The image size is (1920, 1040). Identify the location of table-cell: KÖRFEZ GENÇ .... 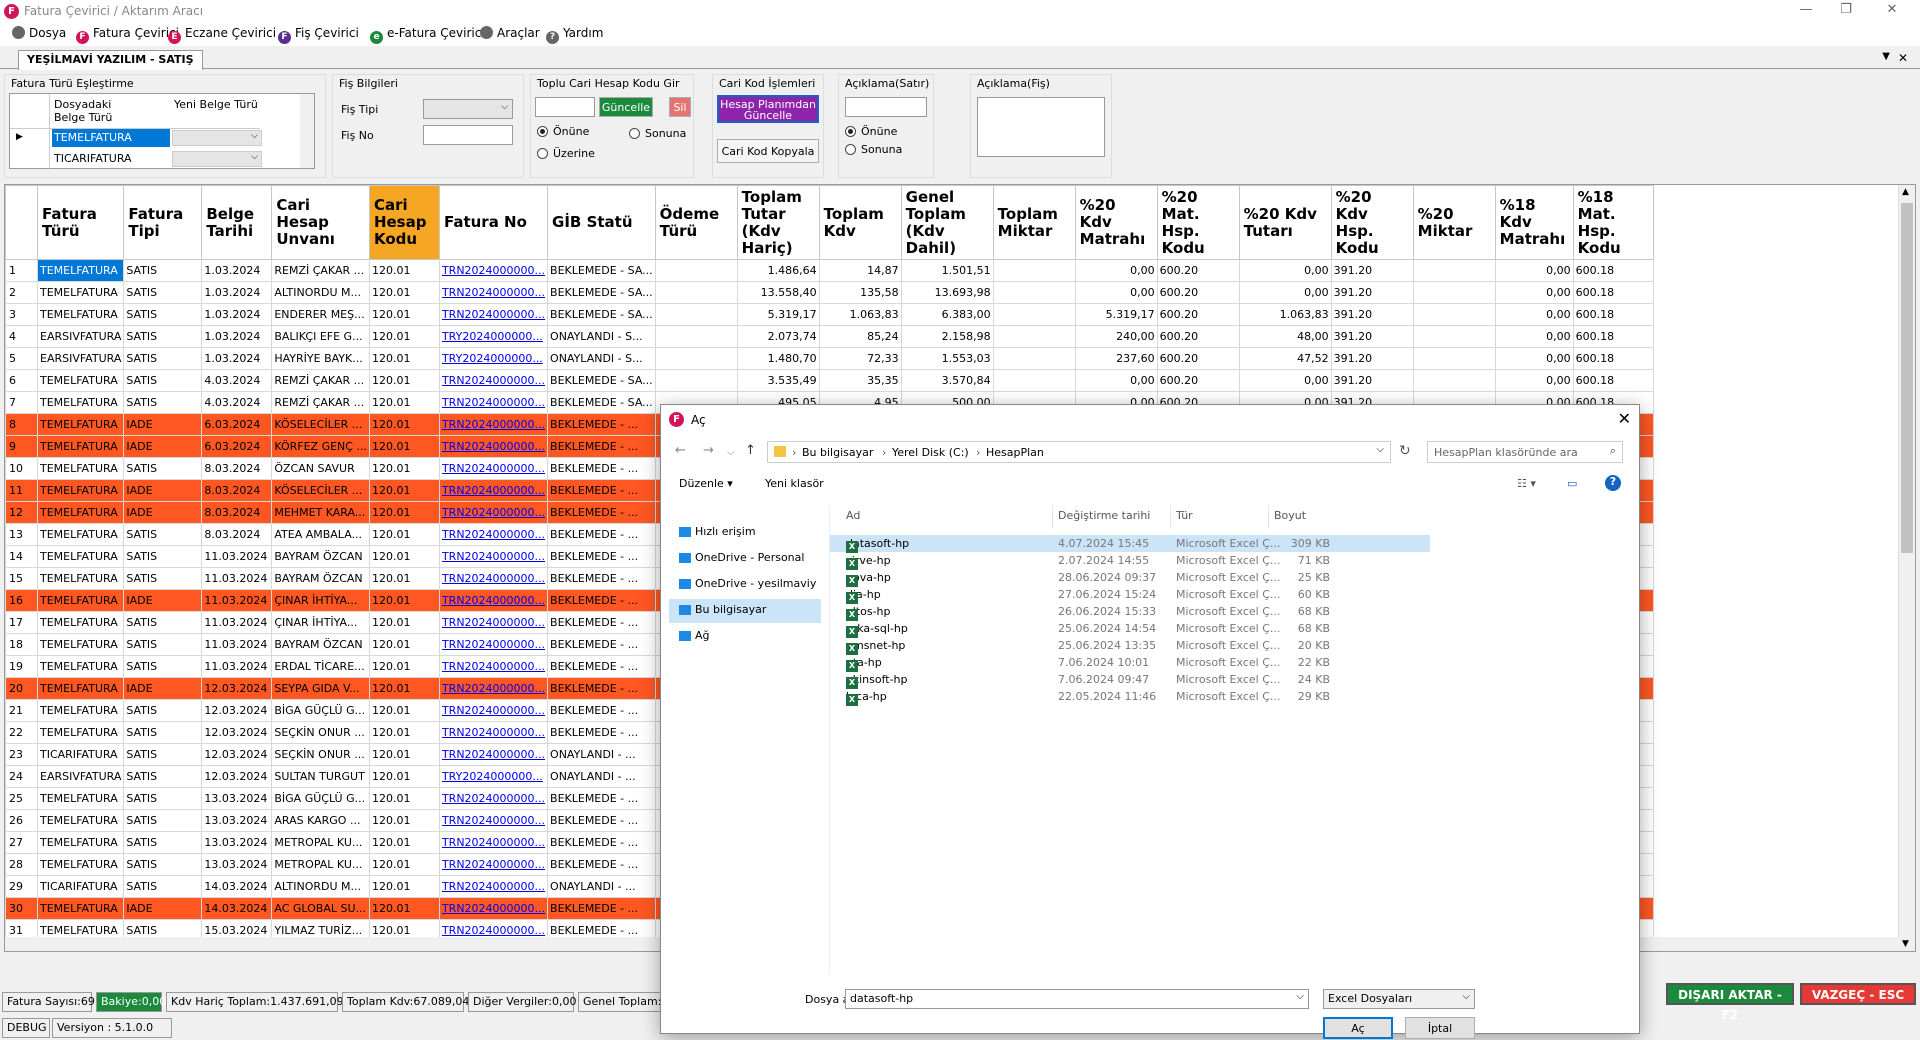
(320, 446).